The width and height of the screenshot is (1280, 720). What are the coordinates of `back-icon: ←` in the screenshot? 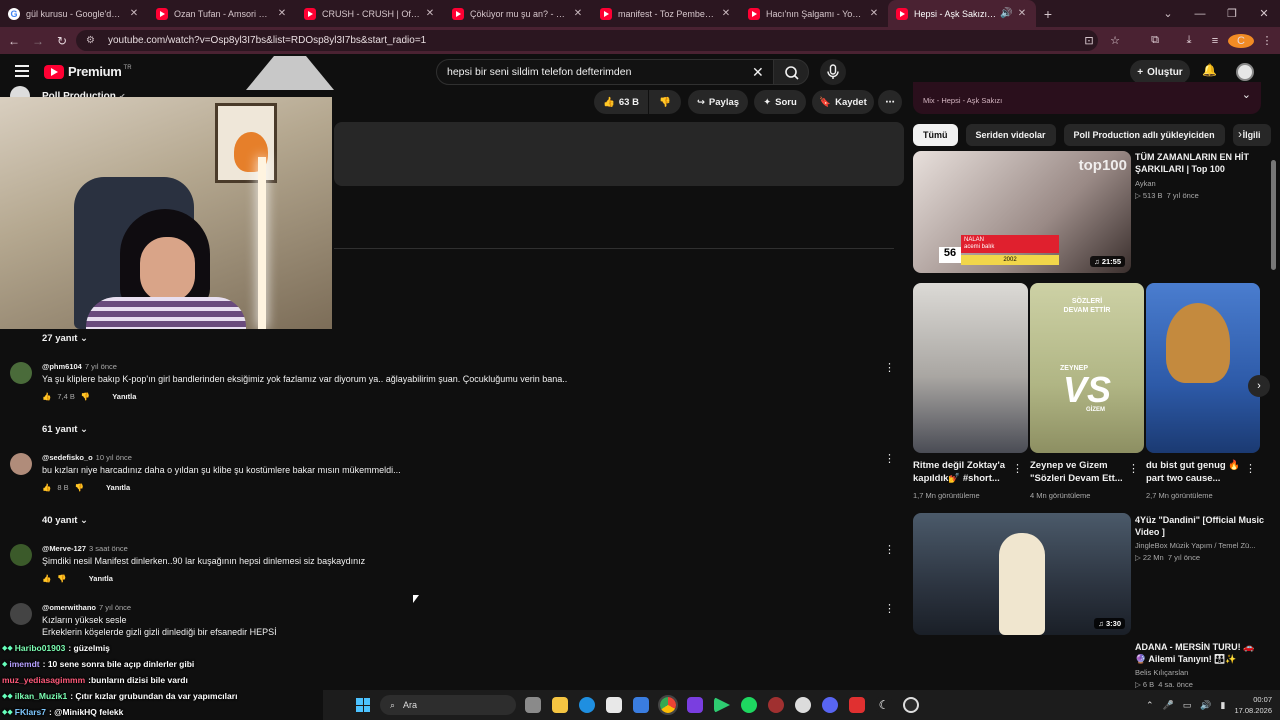 It's located at (14, 41).